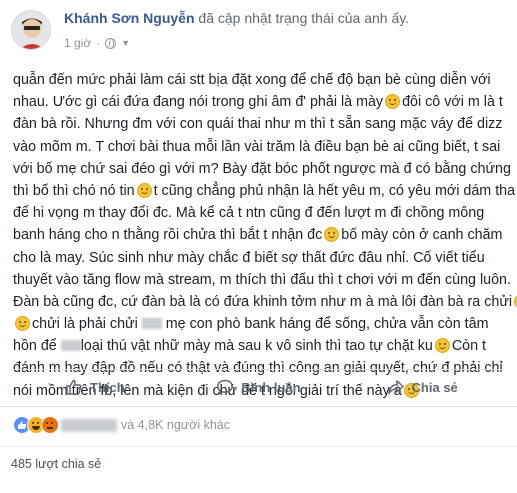  I want to click on chevron-down-icon: ▼, so click(125, 43).